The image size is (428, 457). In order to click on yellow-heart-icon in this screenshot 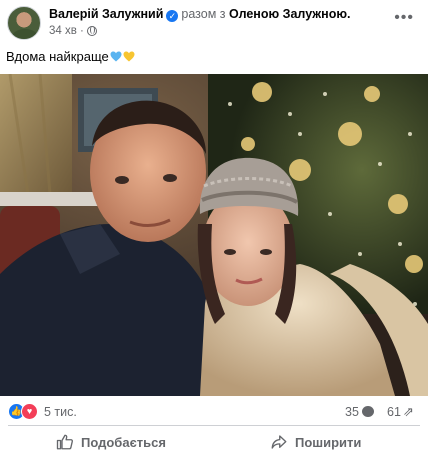, I will do `click(129, 56)`.